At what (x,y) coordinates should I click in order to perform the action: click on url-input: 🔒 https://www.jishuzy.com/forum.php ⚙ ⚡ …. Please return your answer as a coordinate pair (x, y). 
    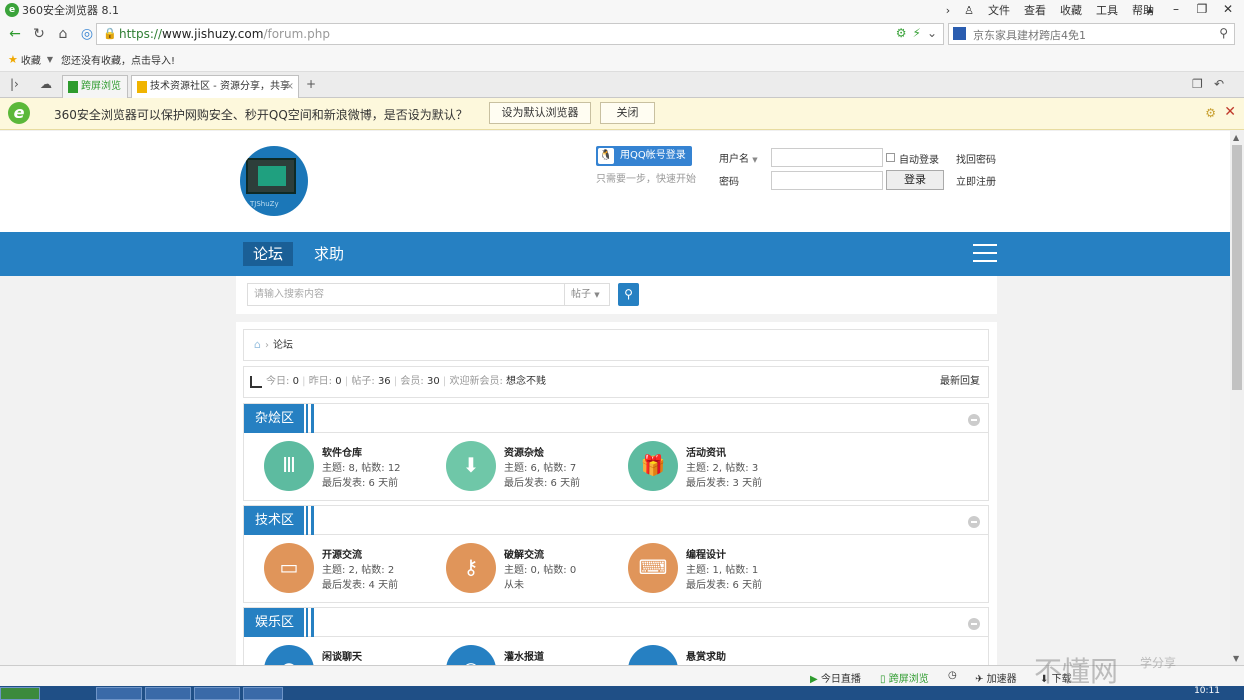
    Looking at the image, I should click on (520, 34).